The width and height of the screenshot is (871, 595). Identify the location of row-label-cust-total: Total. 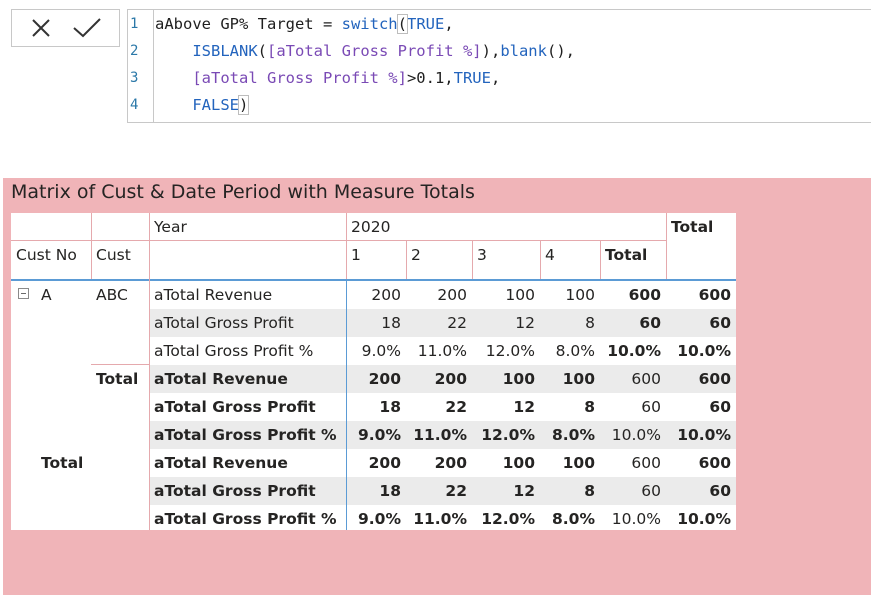
(117, 379).